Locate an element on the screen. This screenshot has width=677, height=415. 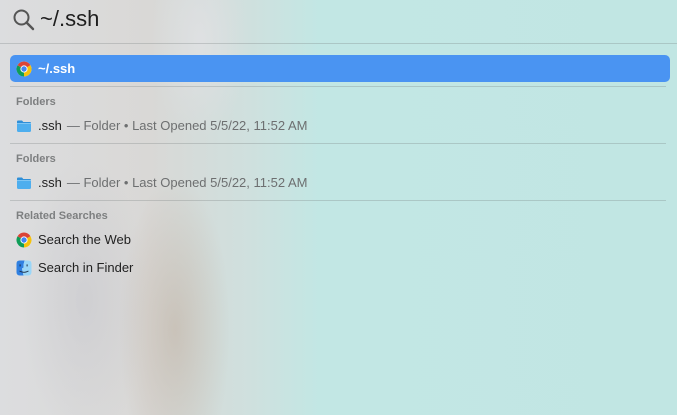
finder-icon is located at coordinates (24, 268).